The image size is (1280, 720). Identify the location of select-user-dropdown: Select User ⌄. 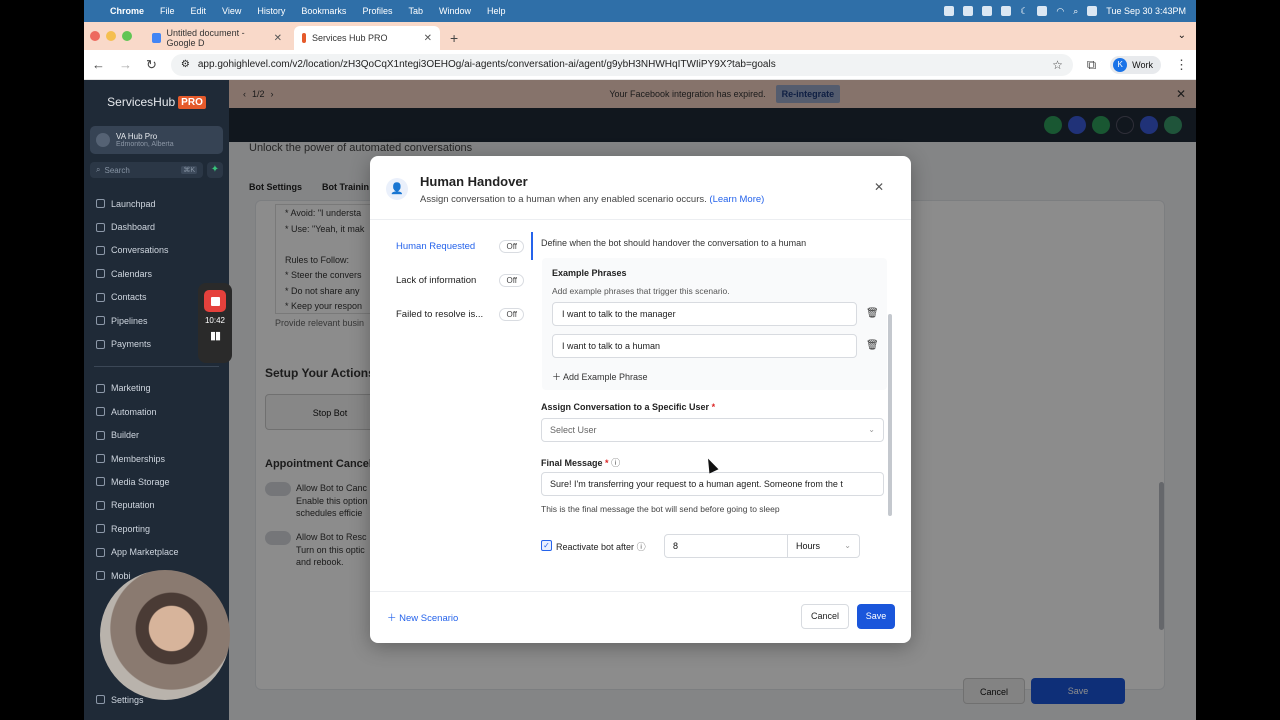
(712, 430).